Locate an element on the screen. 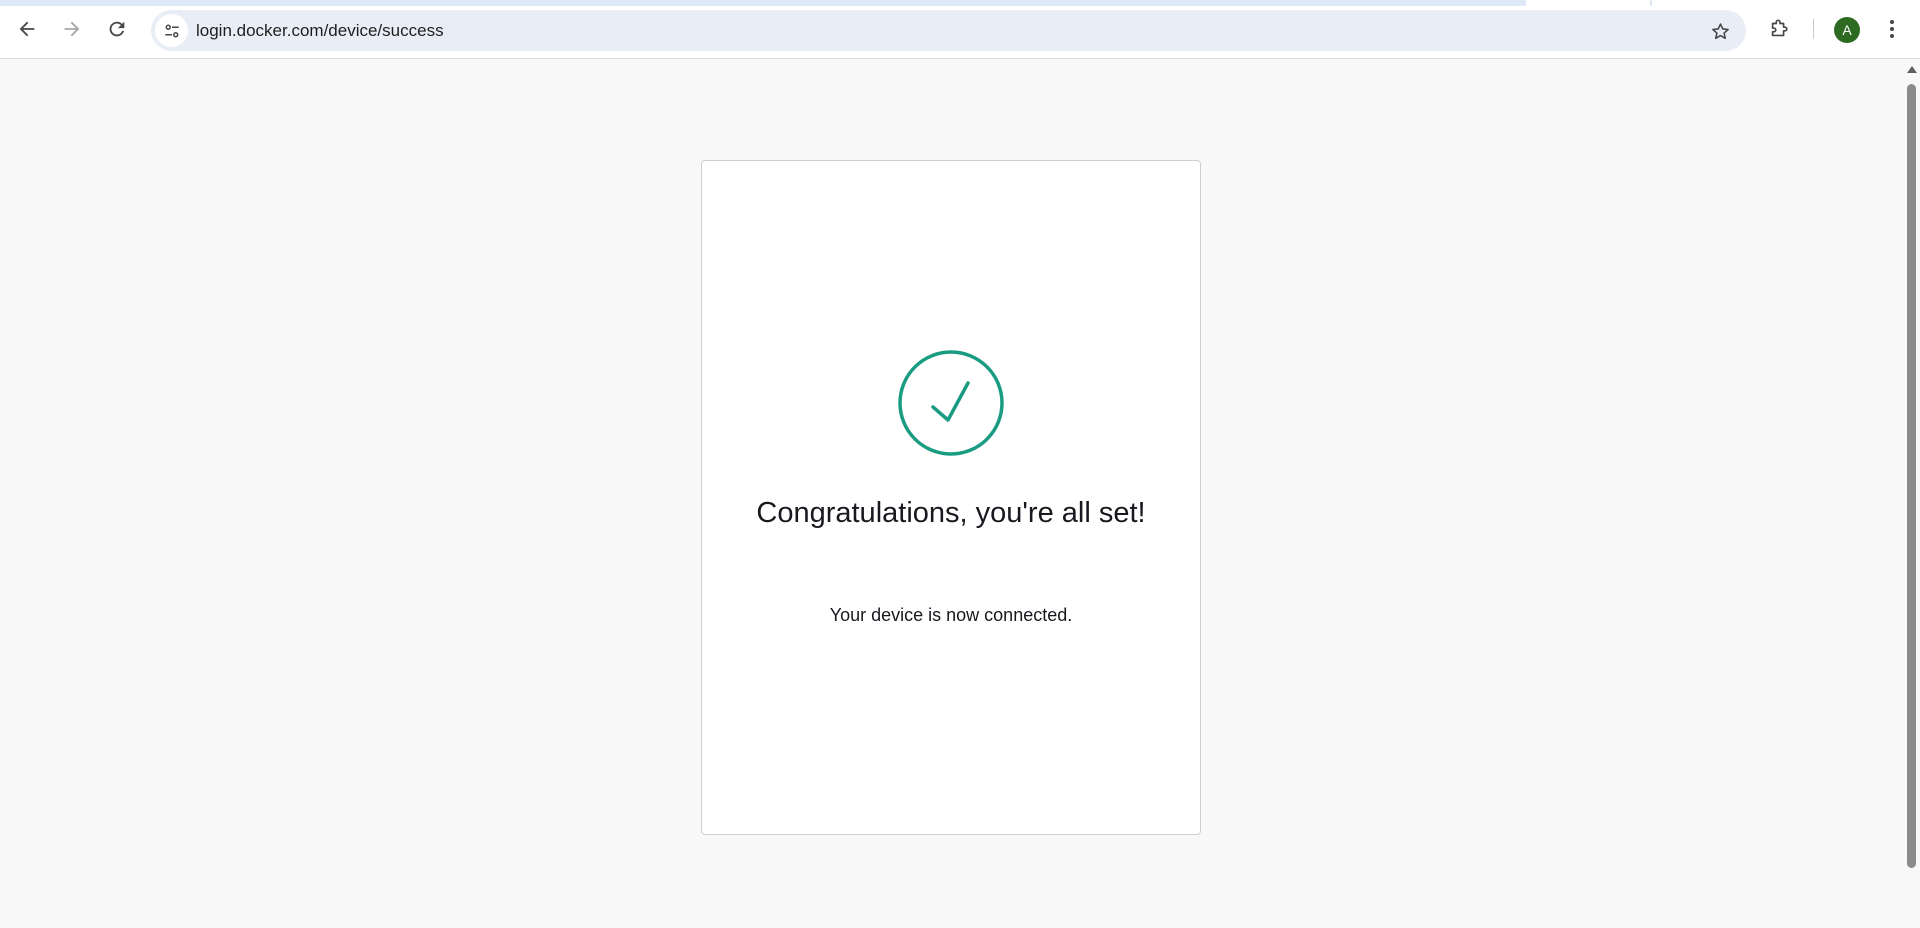  site-info-button is located at coordinates (171, 30).